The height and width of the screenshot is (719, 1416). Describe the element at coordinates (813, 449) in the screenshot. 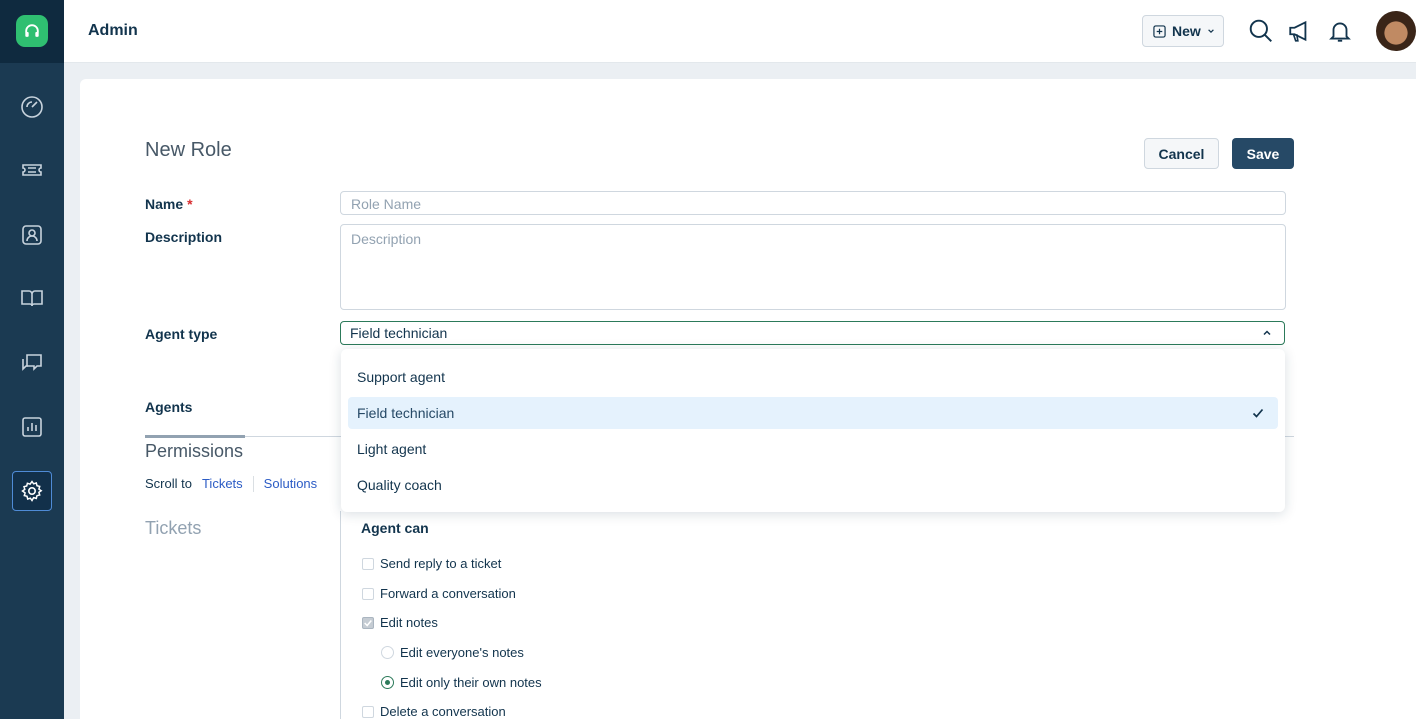

I see `dropdown-option-light-agent: Light agent` at that location.